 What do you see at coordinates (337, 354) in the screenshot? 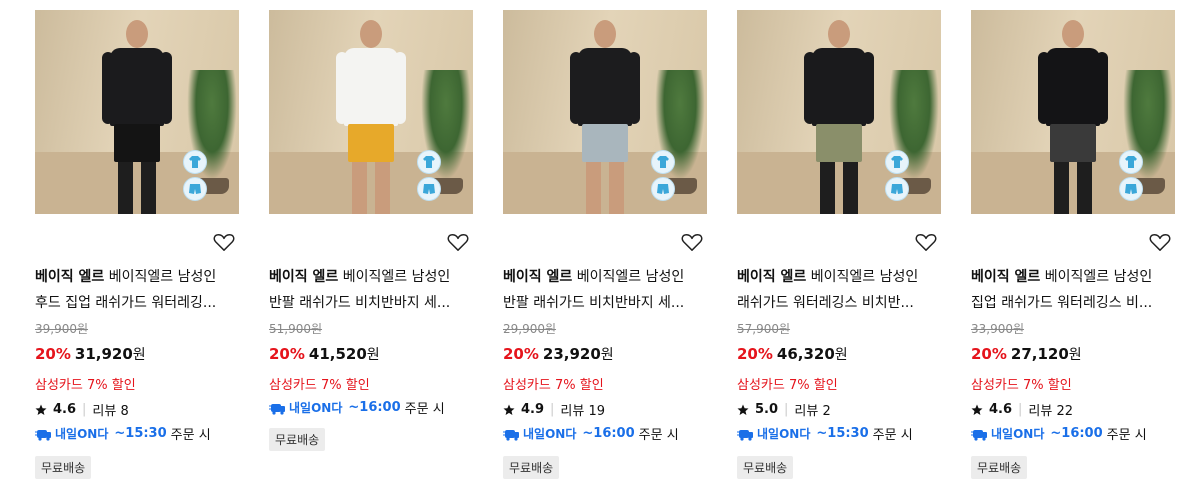
I see `price-value: 41,520` at bounding box center [337, 354].